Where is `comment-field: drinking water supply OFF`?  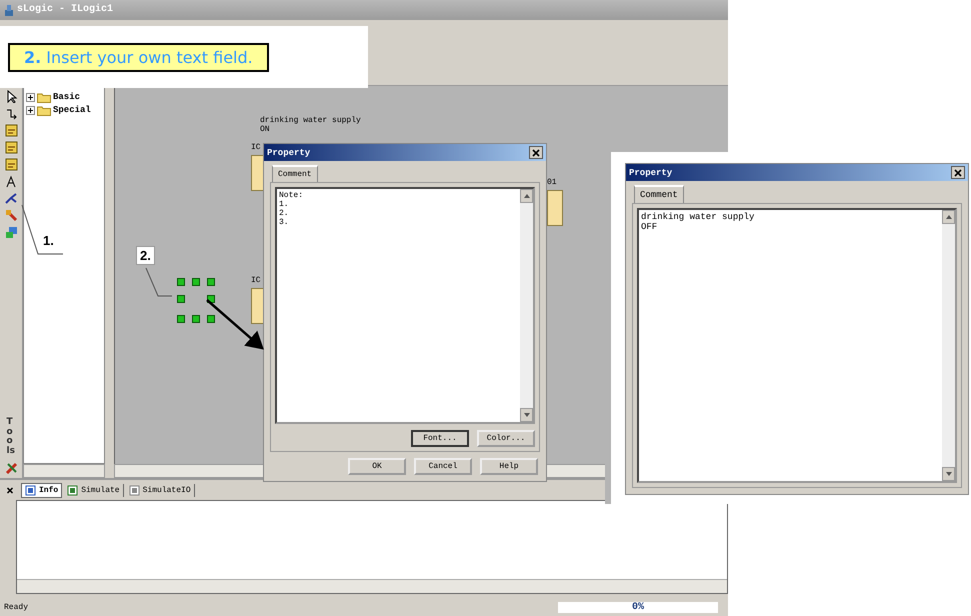 comment-field: drinking water supply OFF is located at coordinates (797, 345).